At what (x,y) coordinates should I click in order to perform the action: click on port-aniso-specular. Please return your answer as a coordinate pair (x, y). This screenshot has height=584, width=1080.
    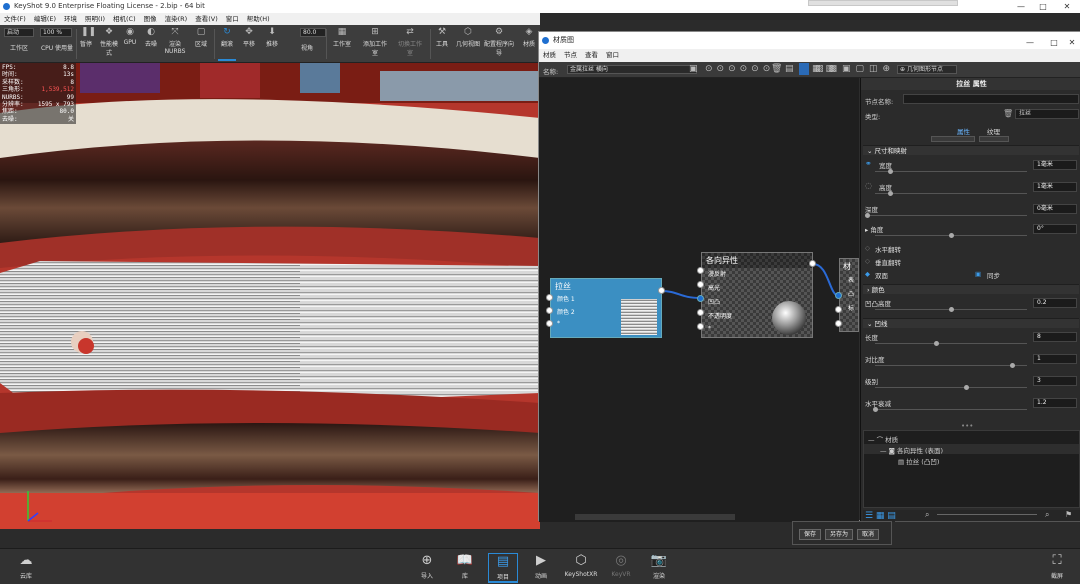
    Looking at the image, I should click on (700, 284).